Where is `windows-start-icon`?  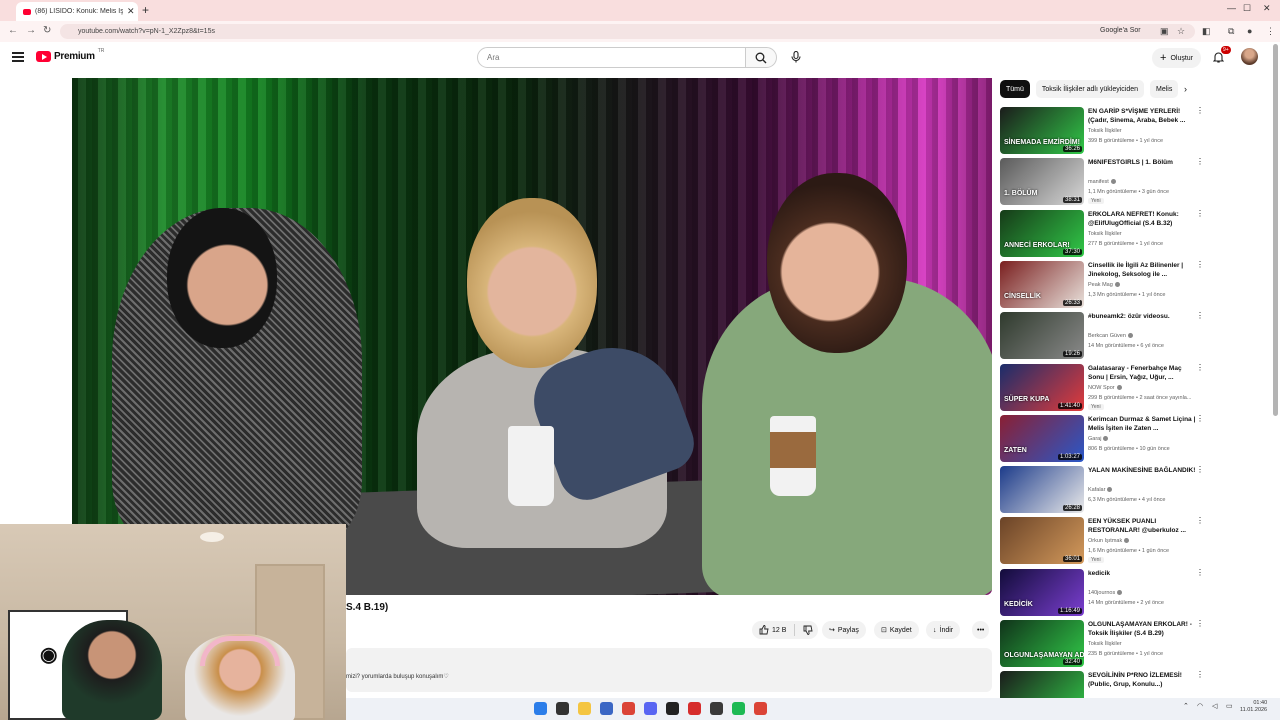 windows-start-icon is located at coordinates (540, 708).